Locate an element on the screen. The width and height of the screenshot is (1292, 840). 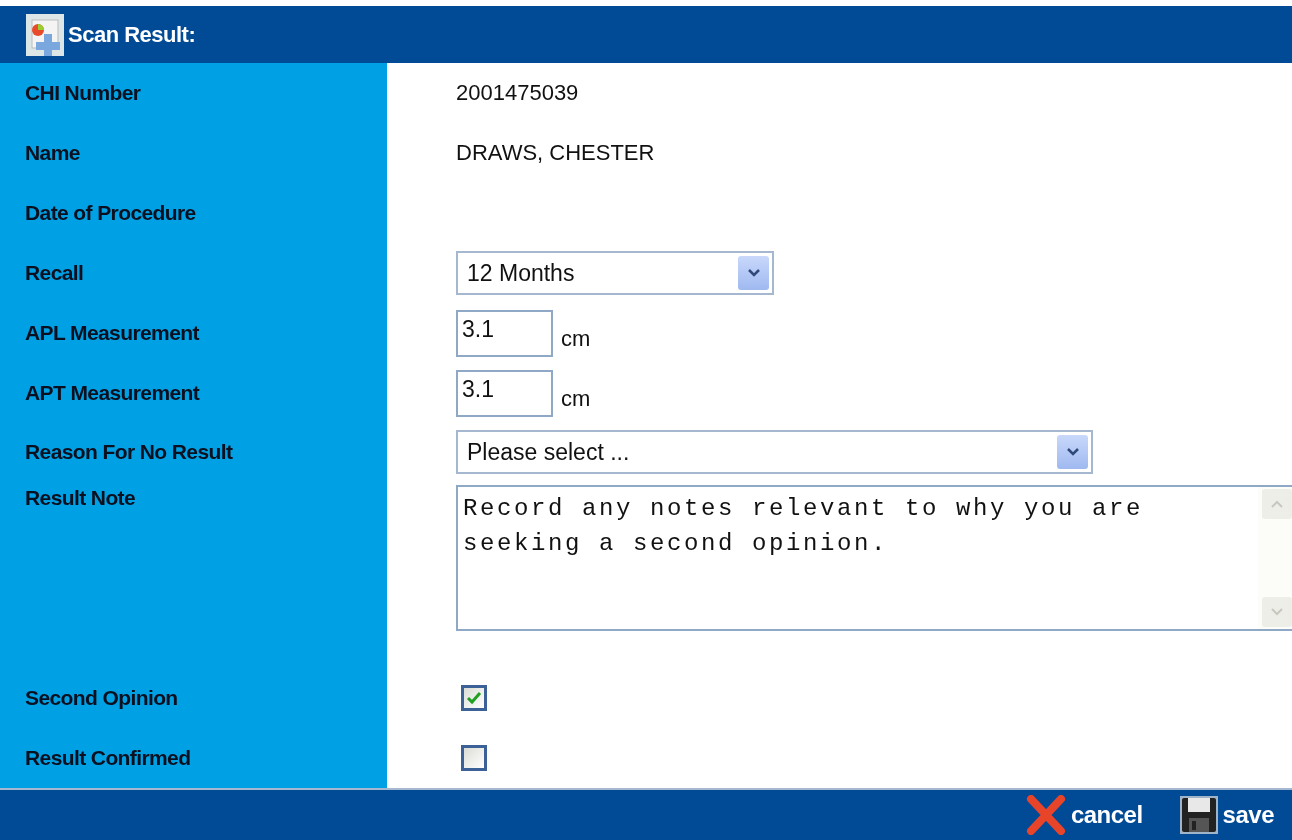
save-button: save is located at coordinates (1226, 815).